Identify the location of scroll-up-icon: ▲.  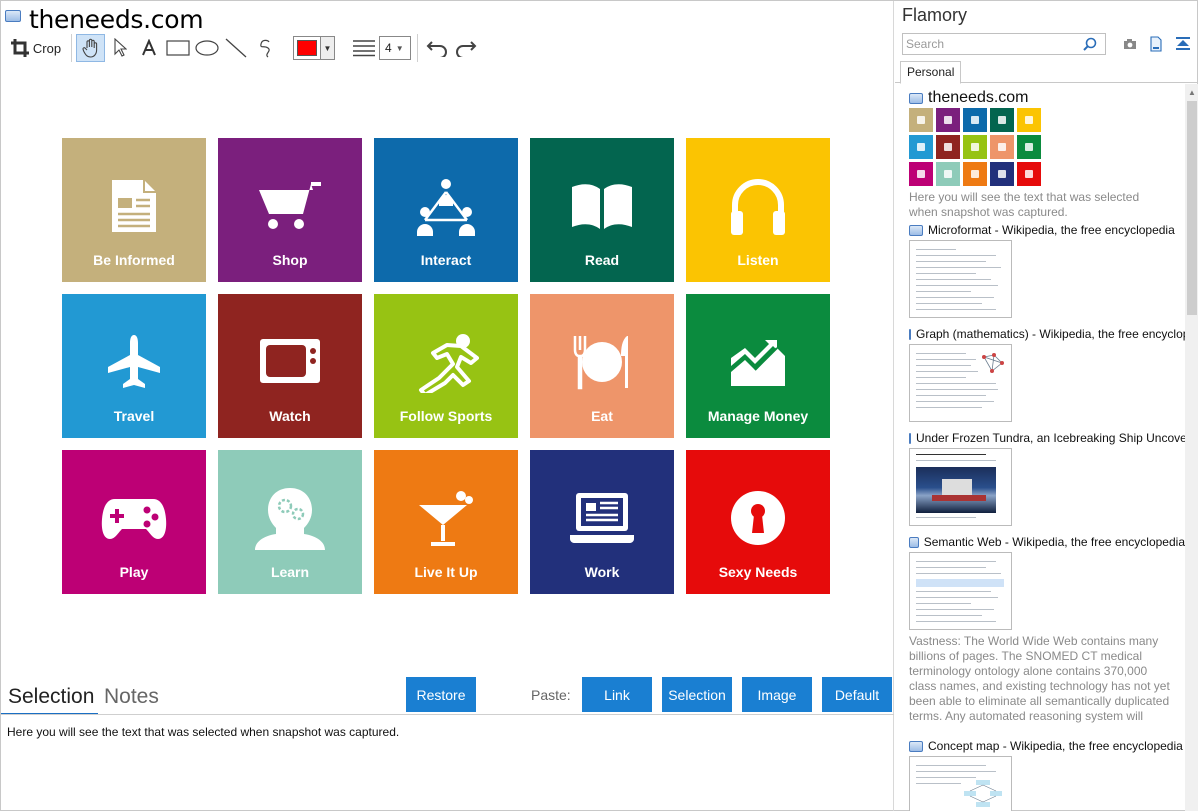
(1191, 92).